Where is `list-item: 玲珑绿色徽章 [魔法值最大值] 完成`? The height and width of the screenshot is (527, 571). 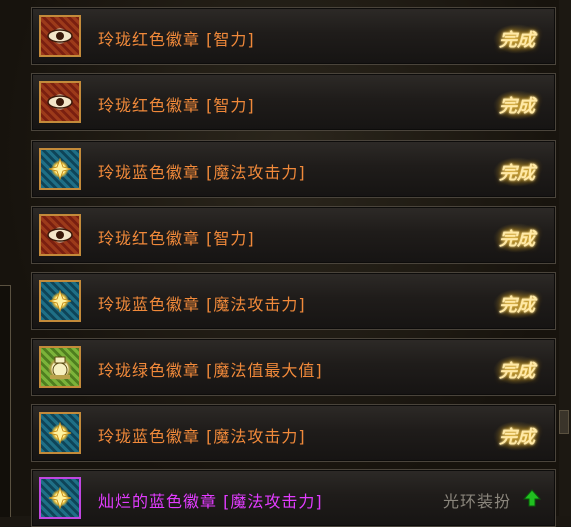 list-item: 玲珑绿色徽章 [魔法值最大值] 完成 is located at coordinates (293, 367).